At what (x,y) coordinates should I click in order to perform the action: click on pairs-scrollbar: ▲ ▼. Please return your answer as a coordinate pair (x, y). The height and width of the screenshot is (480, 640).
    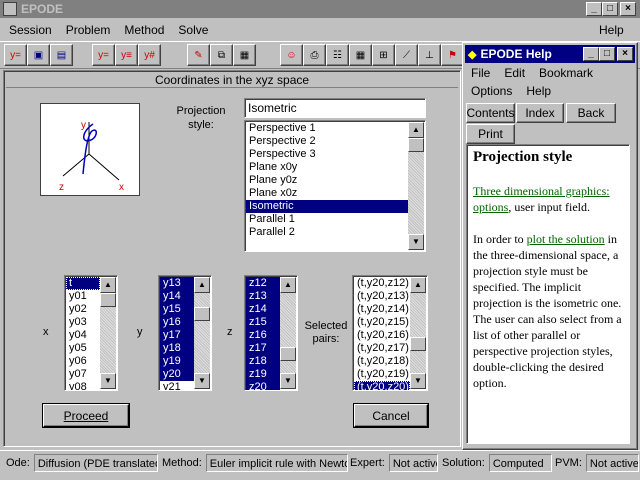
    Looking at the image, I should click on (418, 333).